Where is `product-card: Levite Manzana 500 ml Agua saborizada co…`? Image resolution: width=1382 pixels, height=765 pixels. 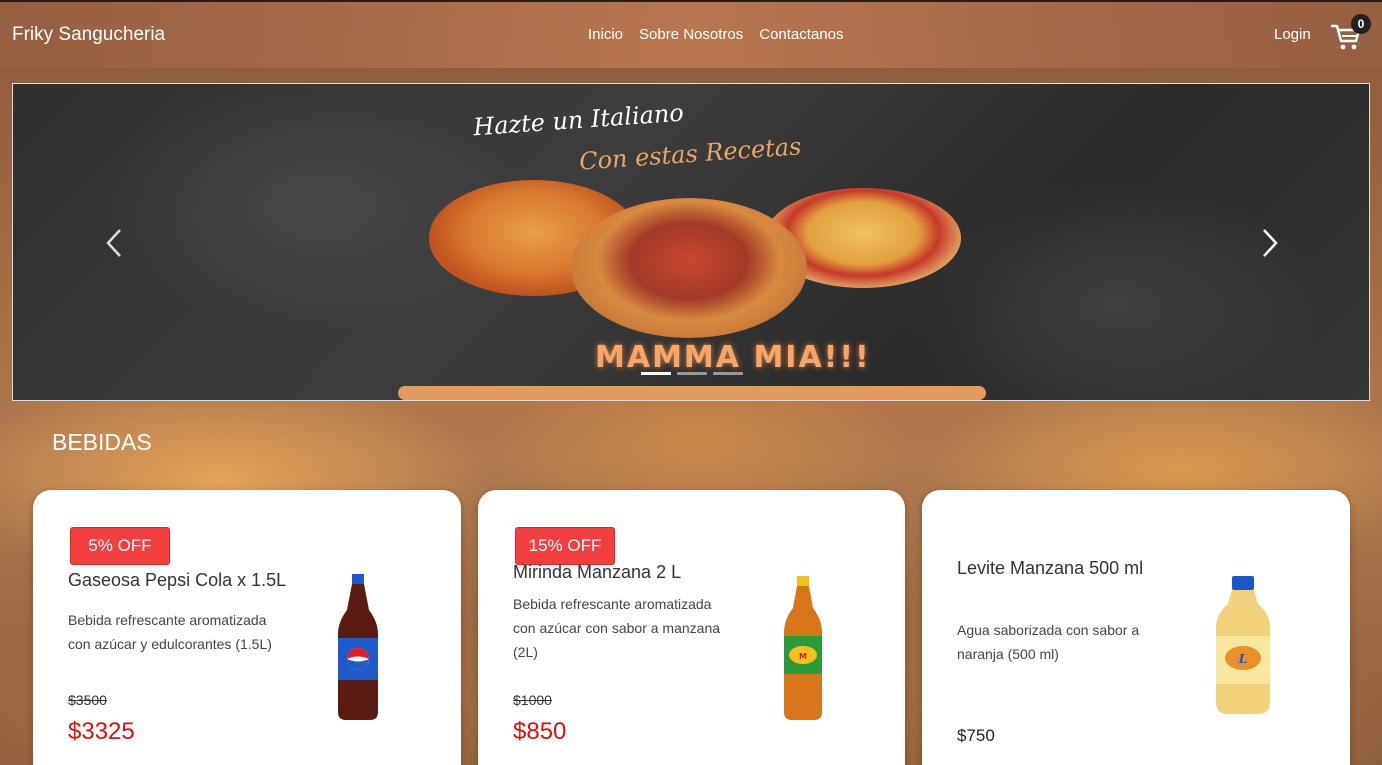
product-card: Levite Manzana 500 ml Agua saborizada co… is located at coordinates (1136, 627).